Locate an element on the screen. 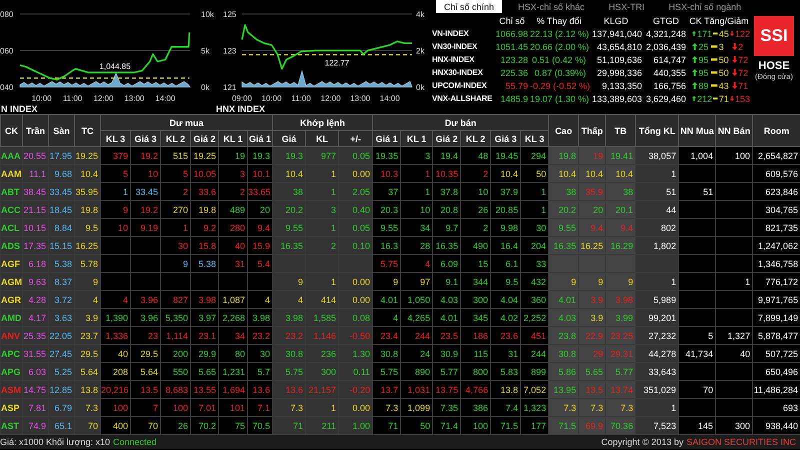 This screenshot has width=800, height=450. value-traded: 4,321,248 is located at coordinates (665, 33).